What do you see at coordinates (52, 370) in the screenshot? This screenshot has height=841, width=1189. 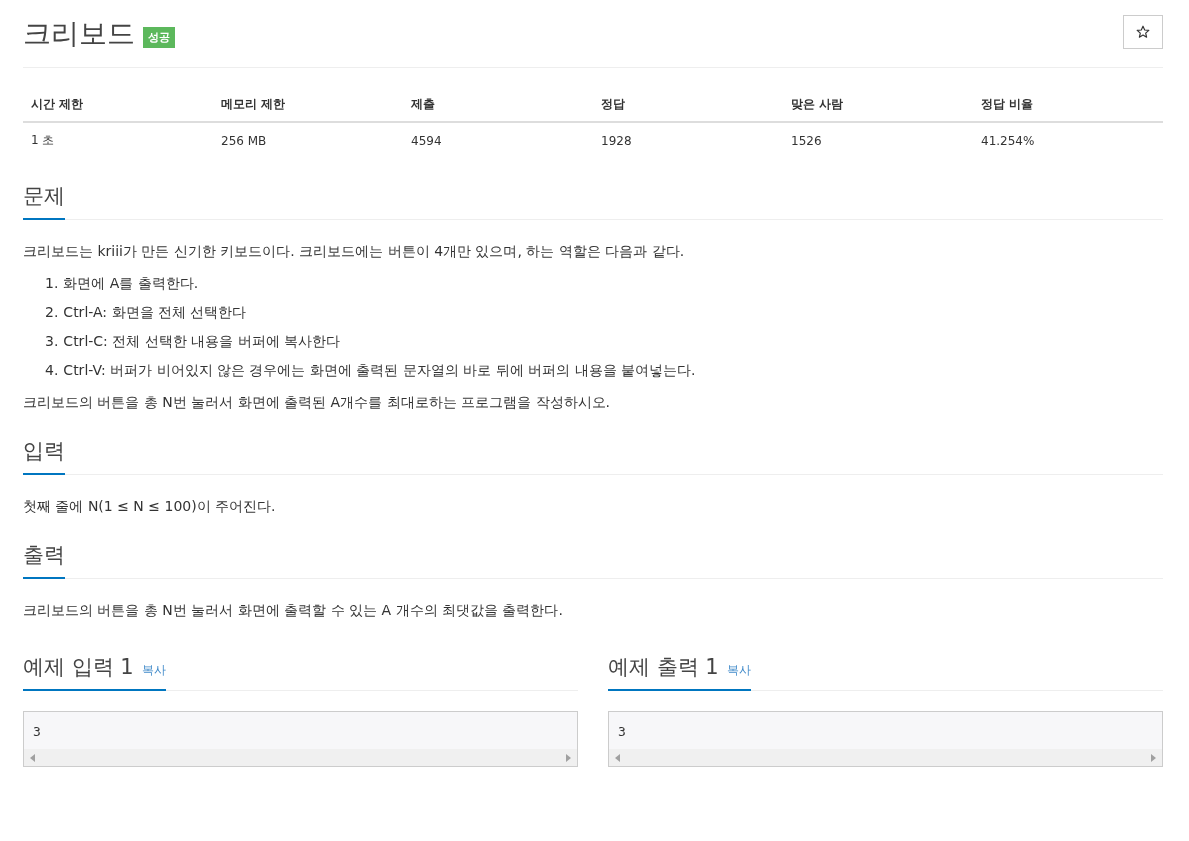 I see `list-number: 4.` at bounding box center [52, 370].